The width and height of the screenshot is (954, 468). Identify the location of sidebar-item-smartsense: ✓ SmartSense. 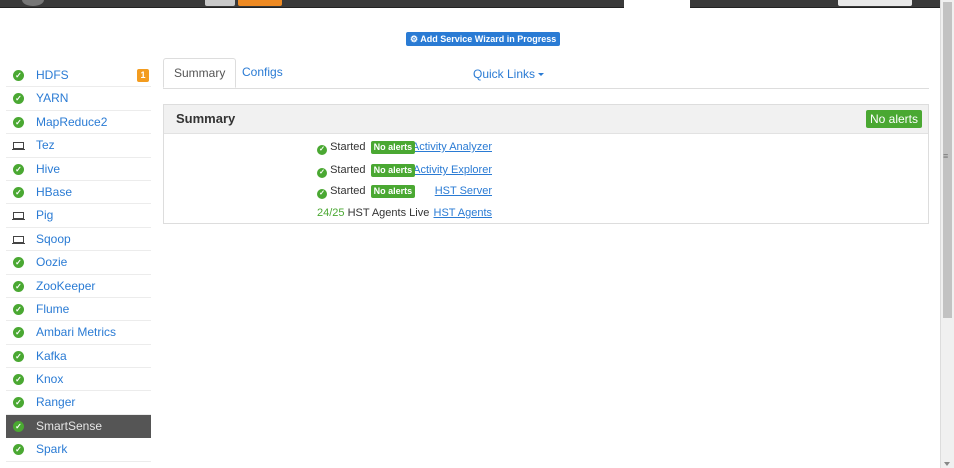
(78, 426).